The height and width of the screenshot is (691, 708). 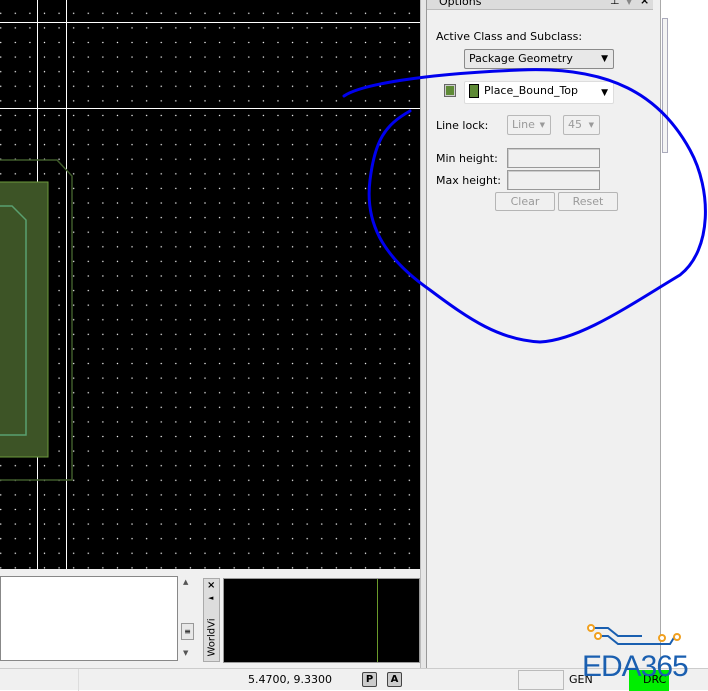 What do you see at coordinates (615, 3) in the screenshot?
I see `pin-icon: ⊥` at bounding box center [615, 3].